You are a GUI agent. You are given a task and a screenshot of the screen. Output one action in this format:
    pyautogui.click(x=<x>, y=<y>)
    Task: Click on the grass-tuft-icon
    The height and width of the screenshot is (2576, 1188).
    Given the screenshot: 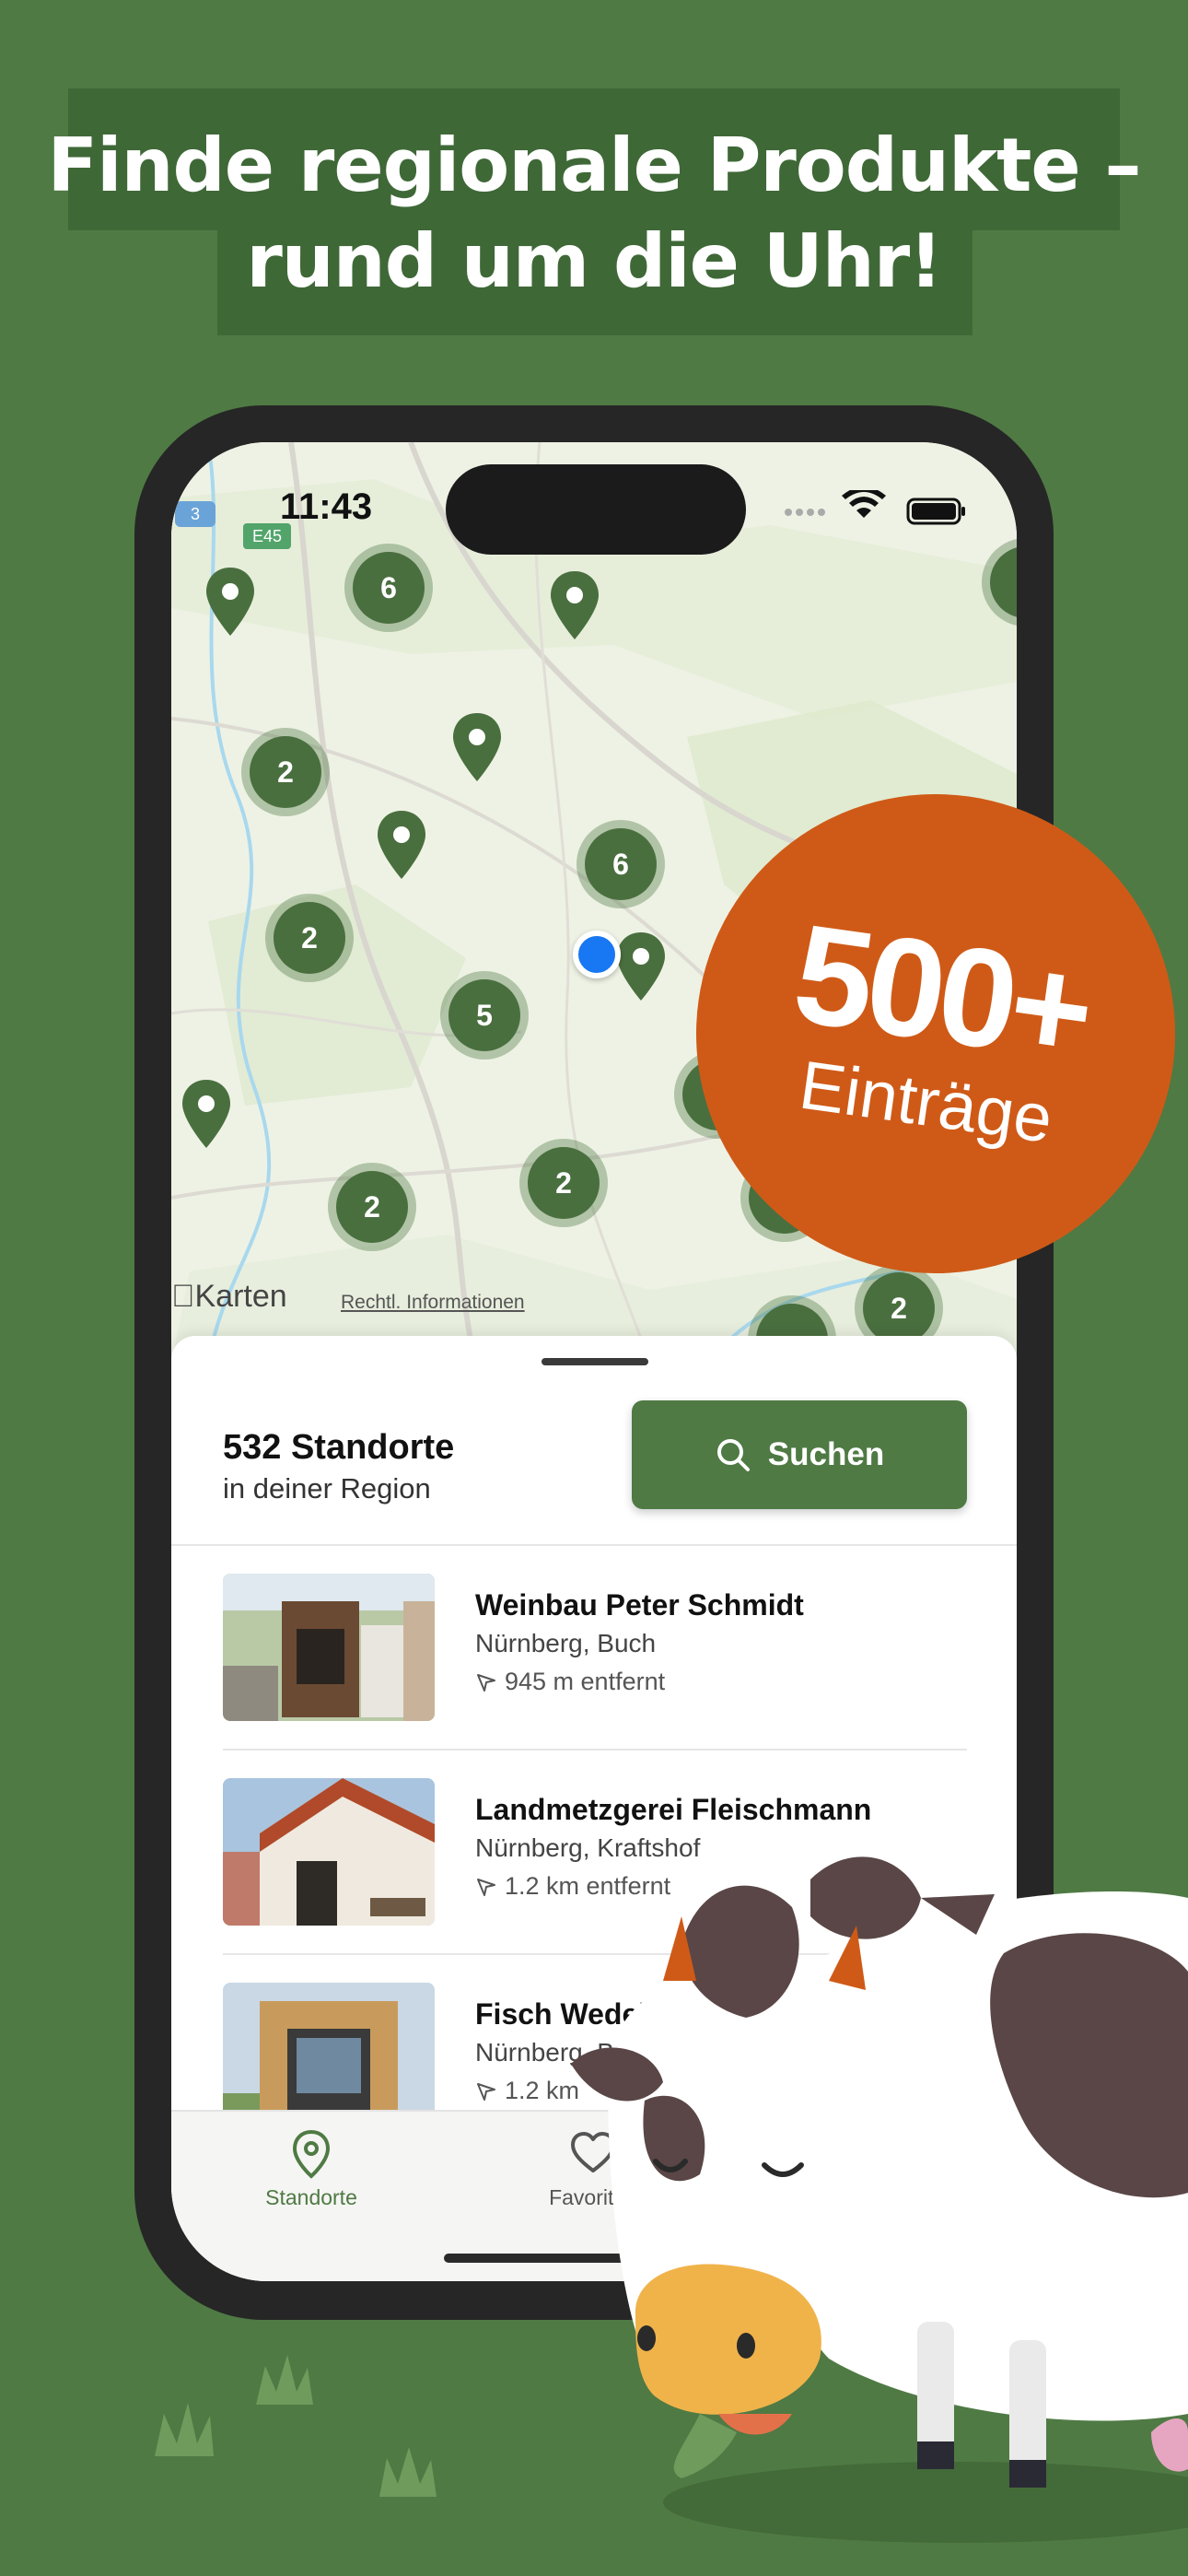 What is the action you would take?
    pyautogui.click(x=296, y=2426)
    